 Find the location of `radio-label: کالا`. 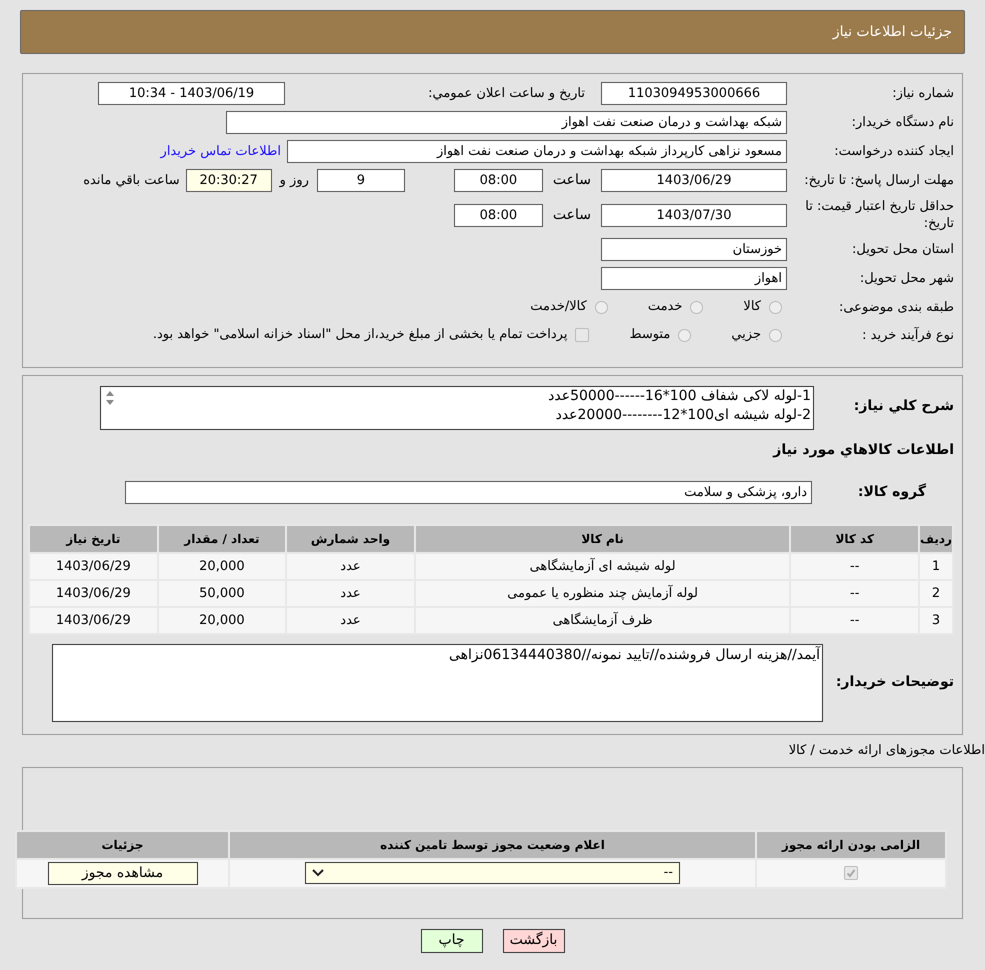

radio-label: کالا is located at coordinates (752, 307).